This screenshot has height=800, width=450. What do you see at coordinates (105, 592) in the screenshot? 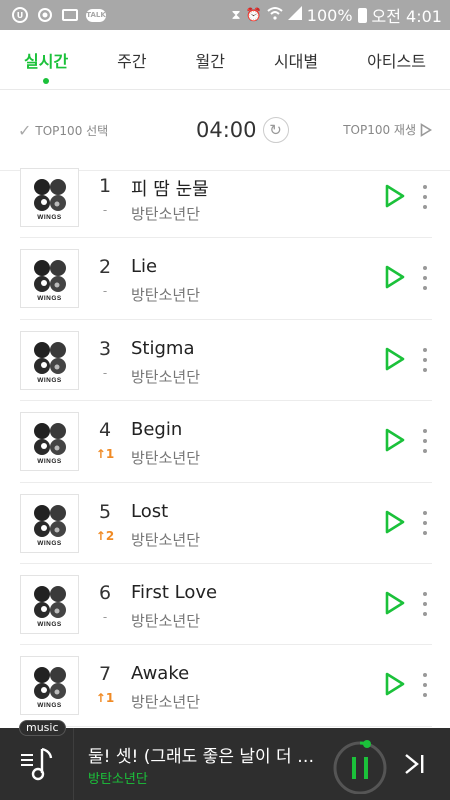
I see `song-rank: 6` at bounding box center [105, 592].